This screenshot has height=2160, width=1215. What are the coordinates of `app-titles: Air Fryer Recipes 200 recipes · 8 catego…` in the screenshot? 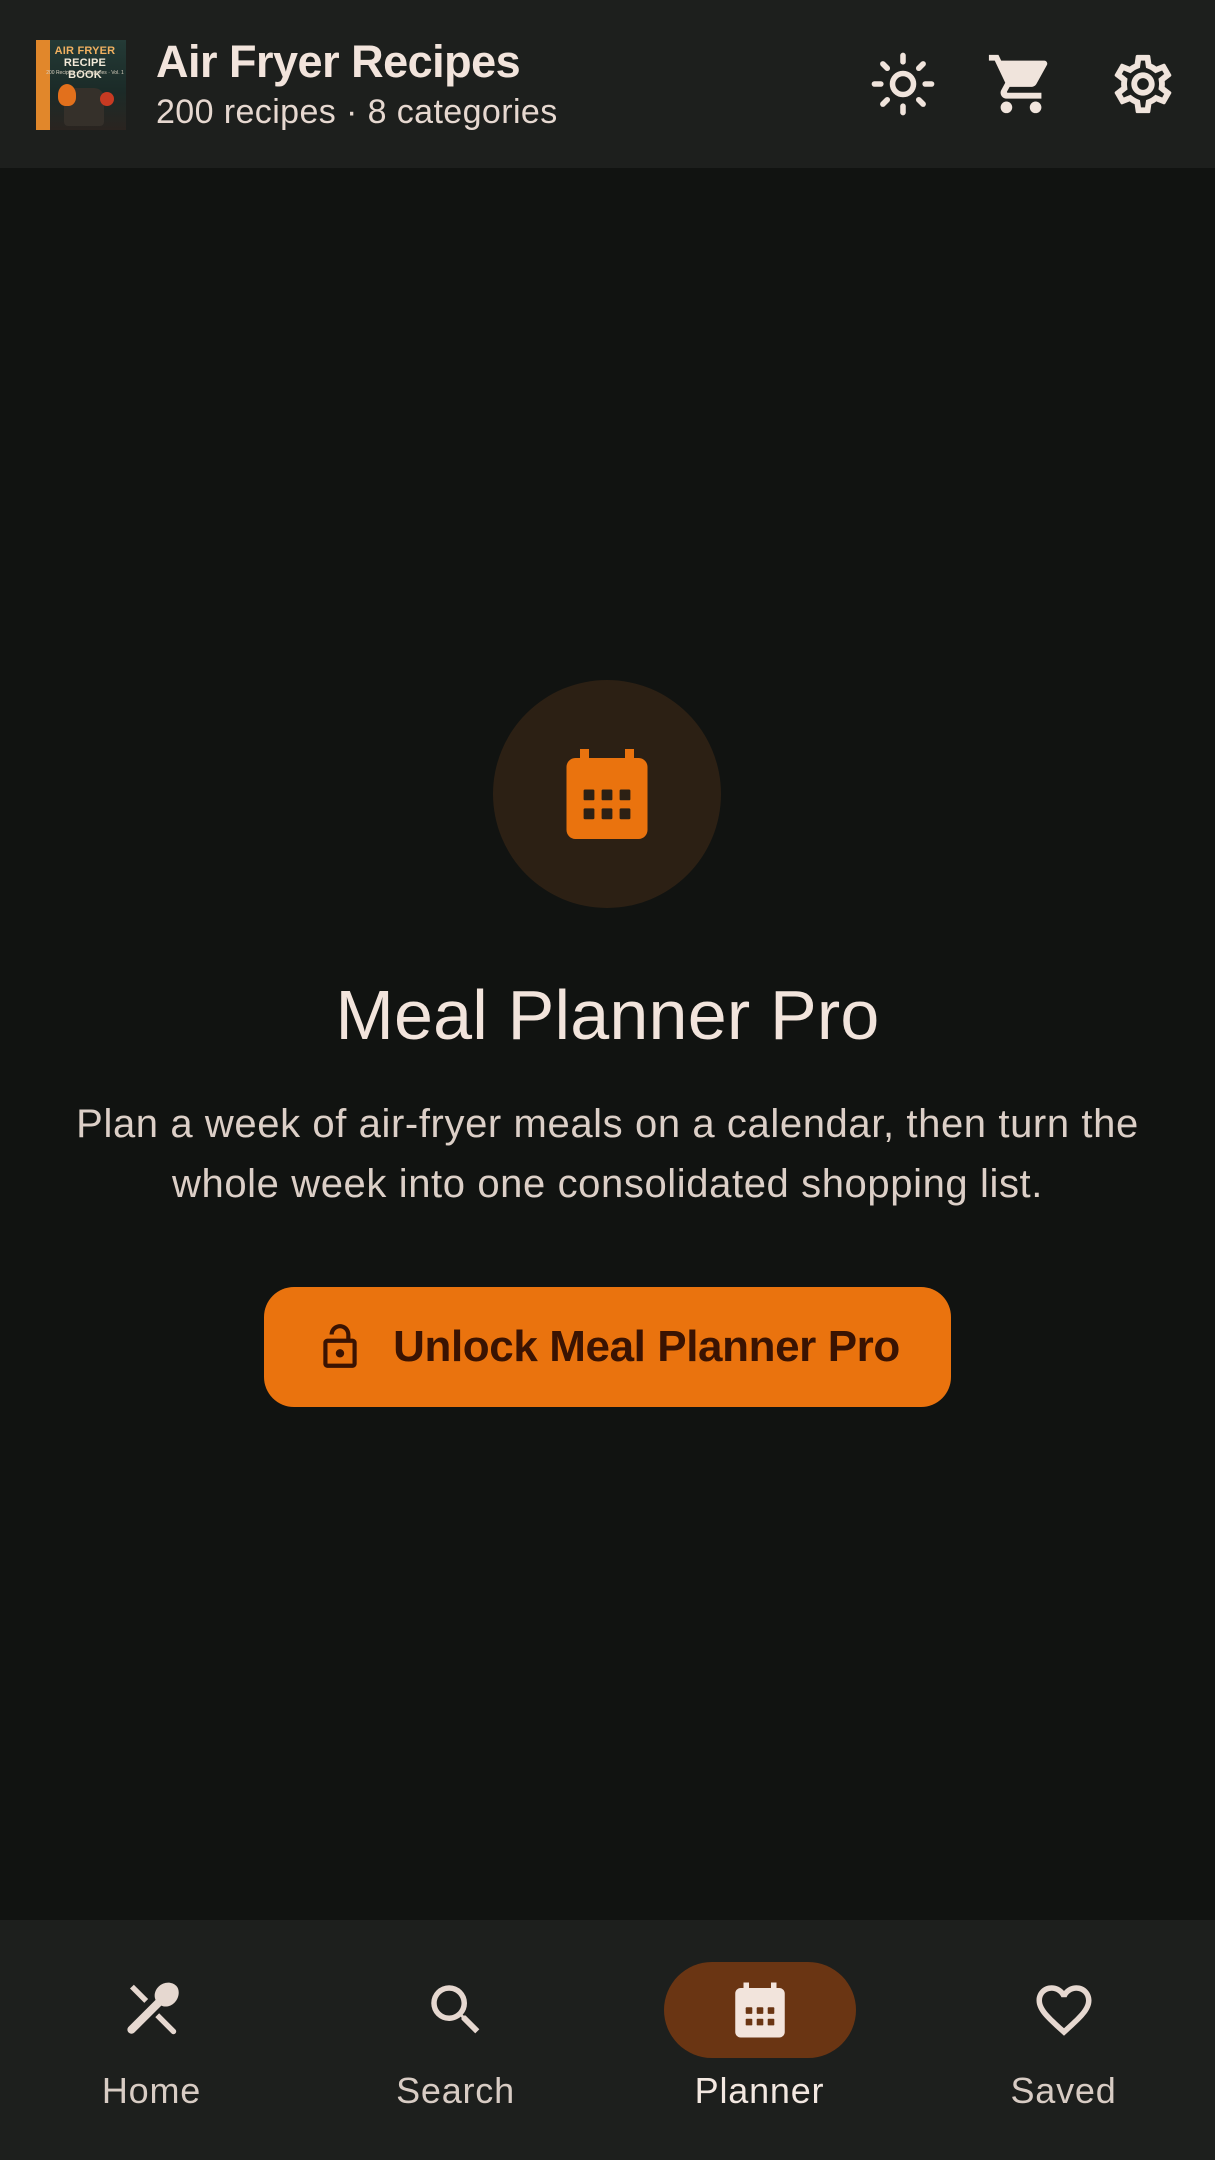 It's located at (357, 84).